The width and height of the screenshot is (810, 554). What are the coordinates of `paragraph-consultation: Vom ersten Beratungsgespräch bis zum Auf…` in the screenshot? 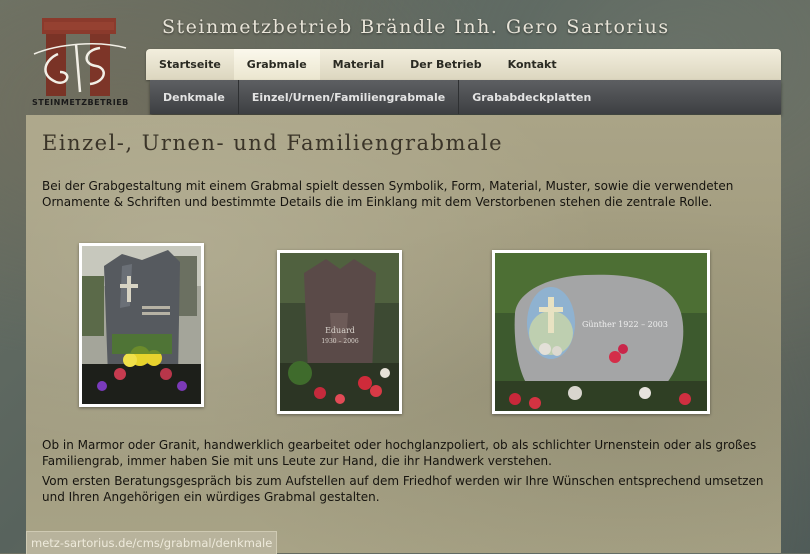 It's located at (403, 489).